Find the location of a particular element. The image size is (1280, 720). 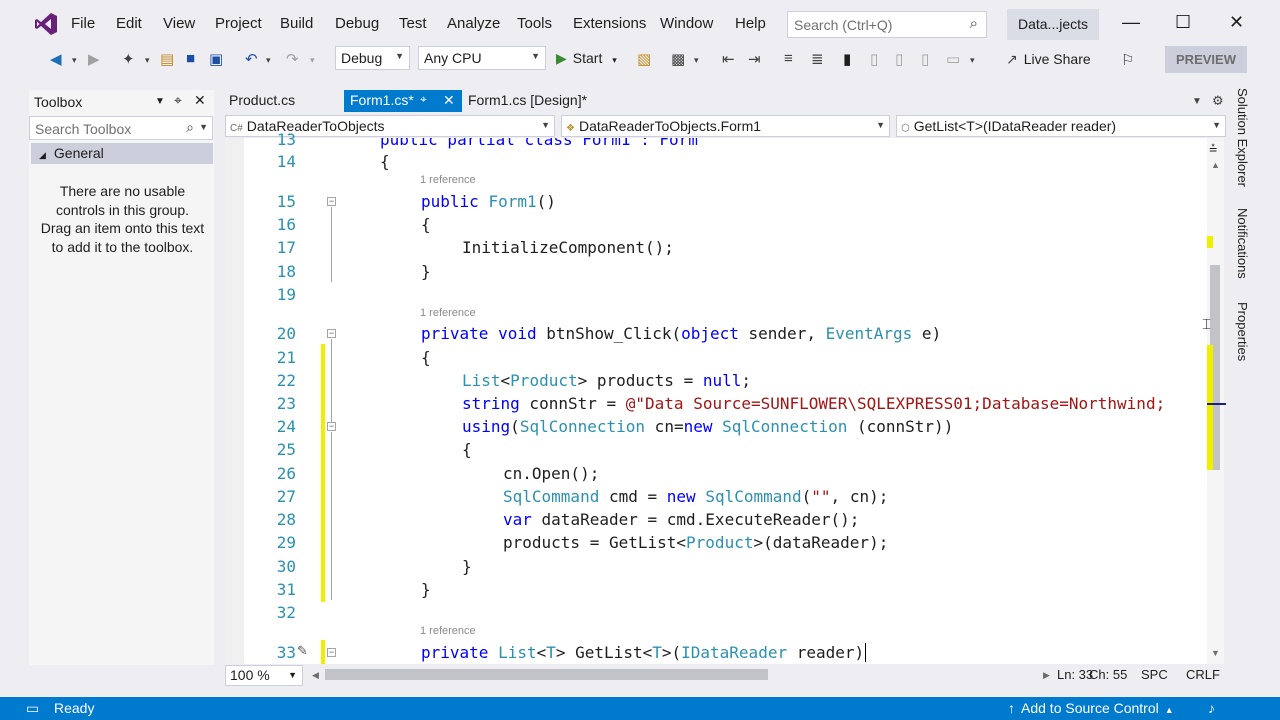

browser-dropdown-icon: ▾ is located at coordinates (696, 60).